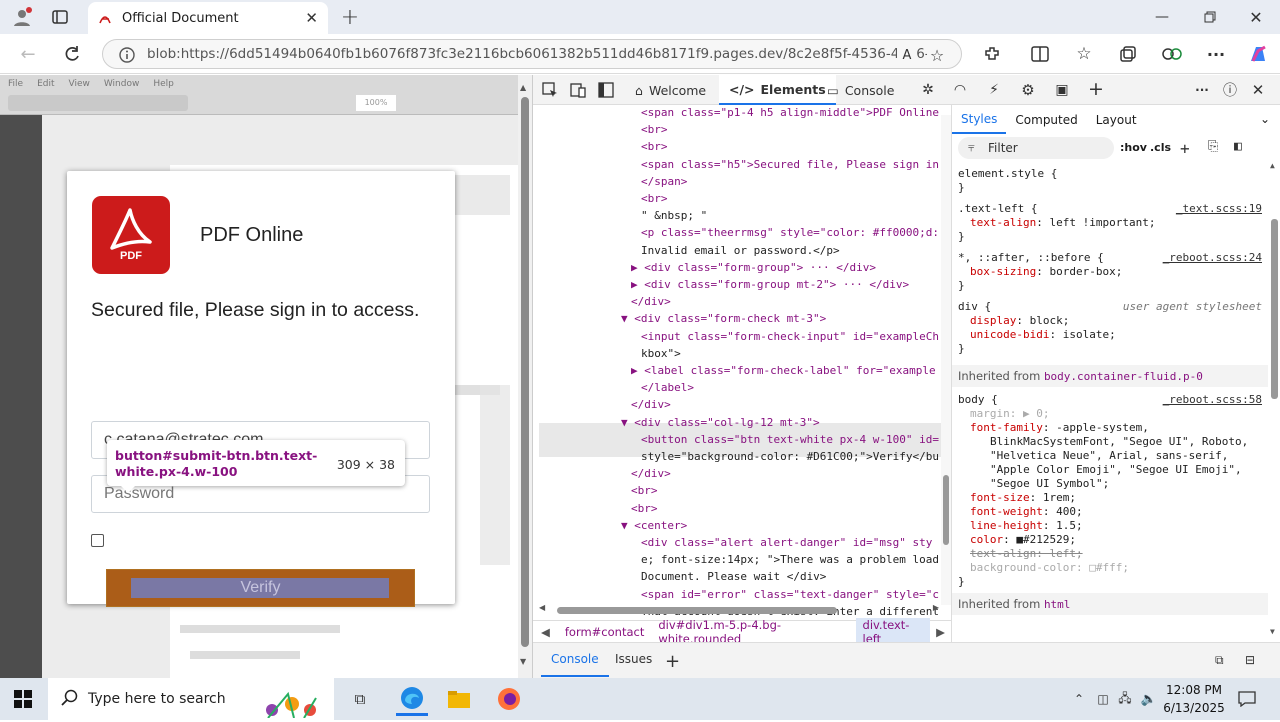  What do you see at coordinates (1062, 223) in the screenshot?
I see `style-declaration: text-align: left !important;` at bounding box center [1062, 223].